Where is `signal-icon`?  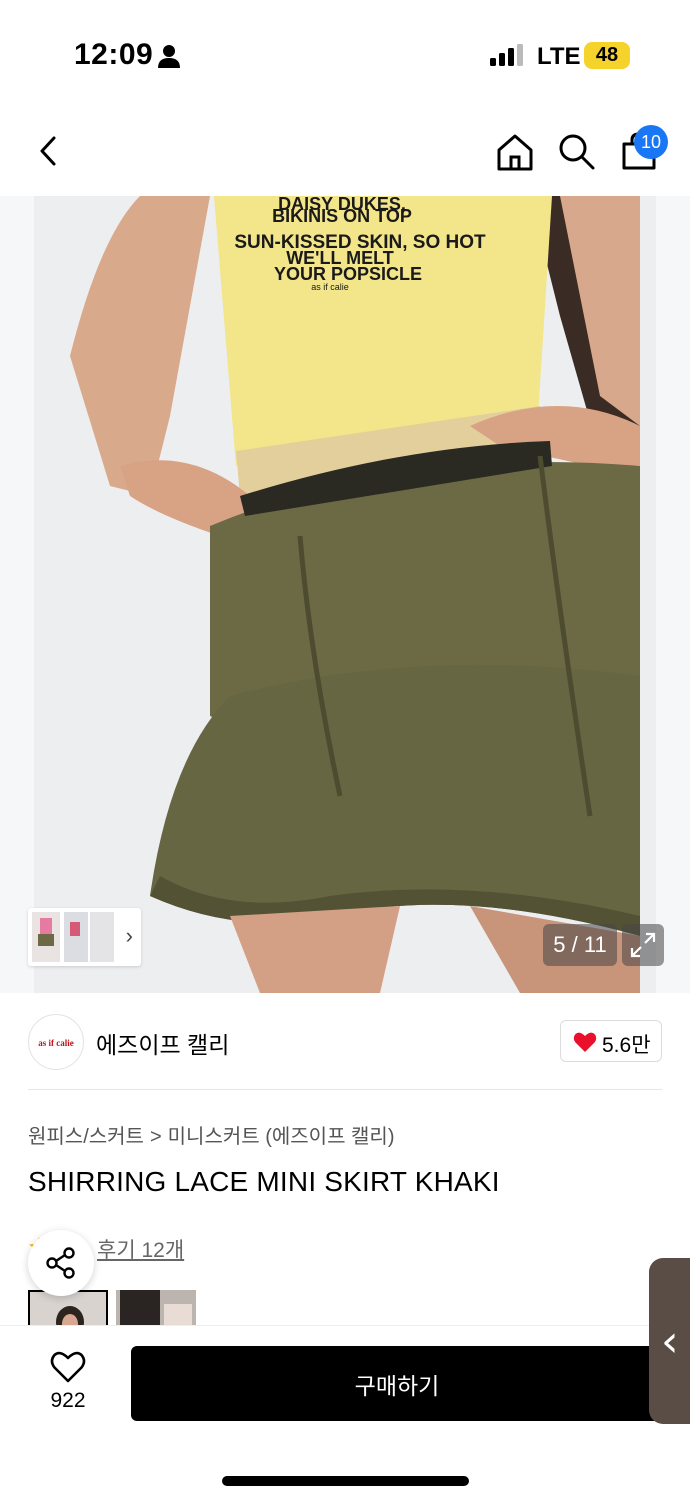 signal-icon is located at coordinates (506, 55).